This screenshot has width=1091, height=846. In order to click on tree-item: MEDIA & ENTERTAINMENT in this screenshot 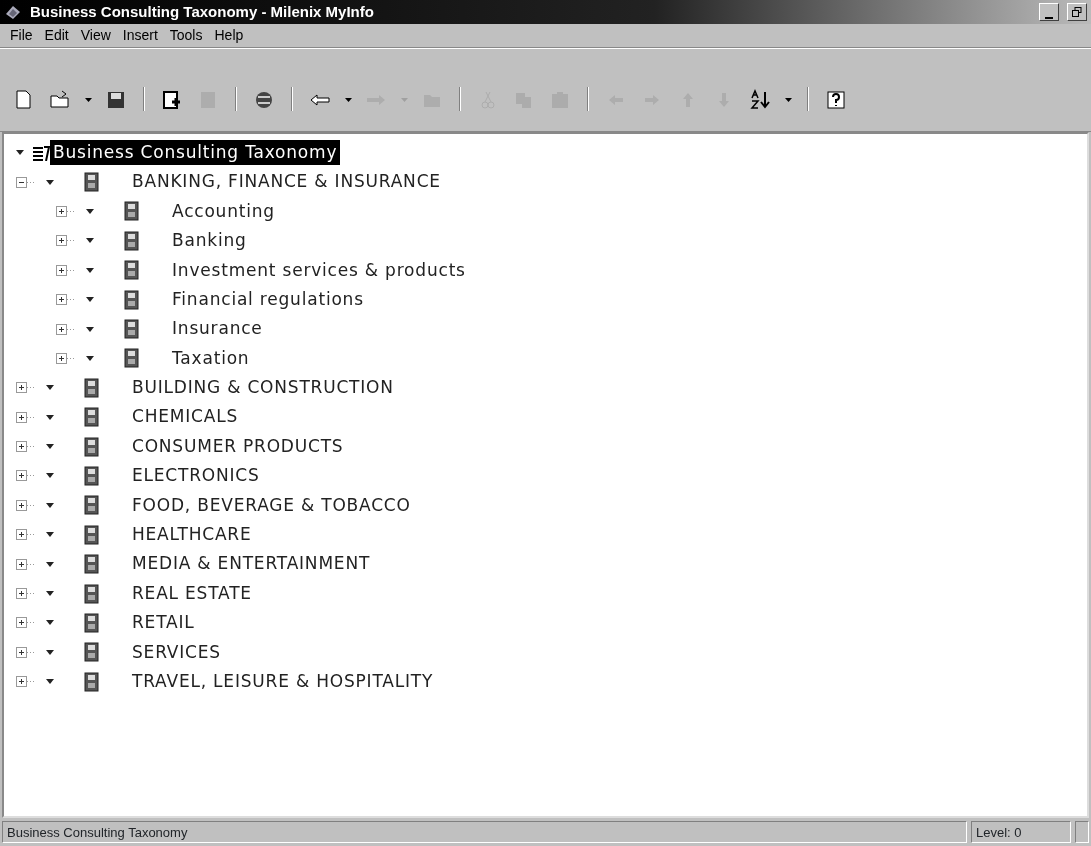, I will do `click(251, 564)`.